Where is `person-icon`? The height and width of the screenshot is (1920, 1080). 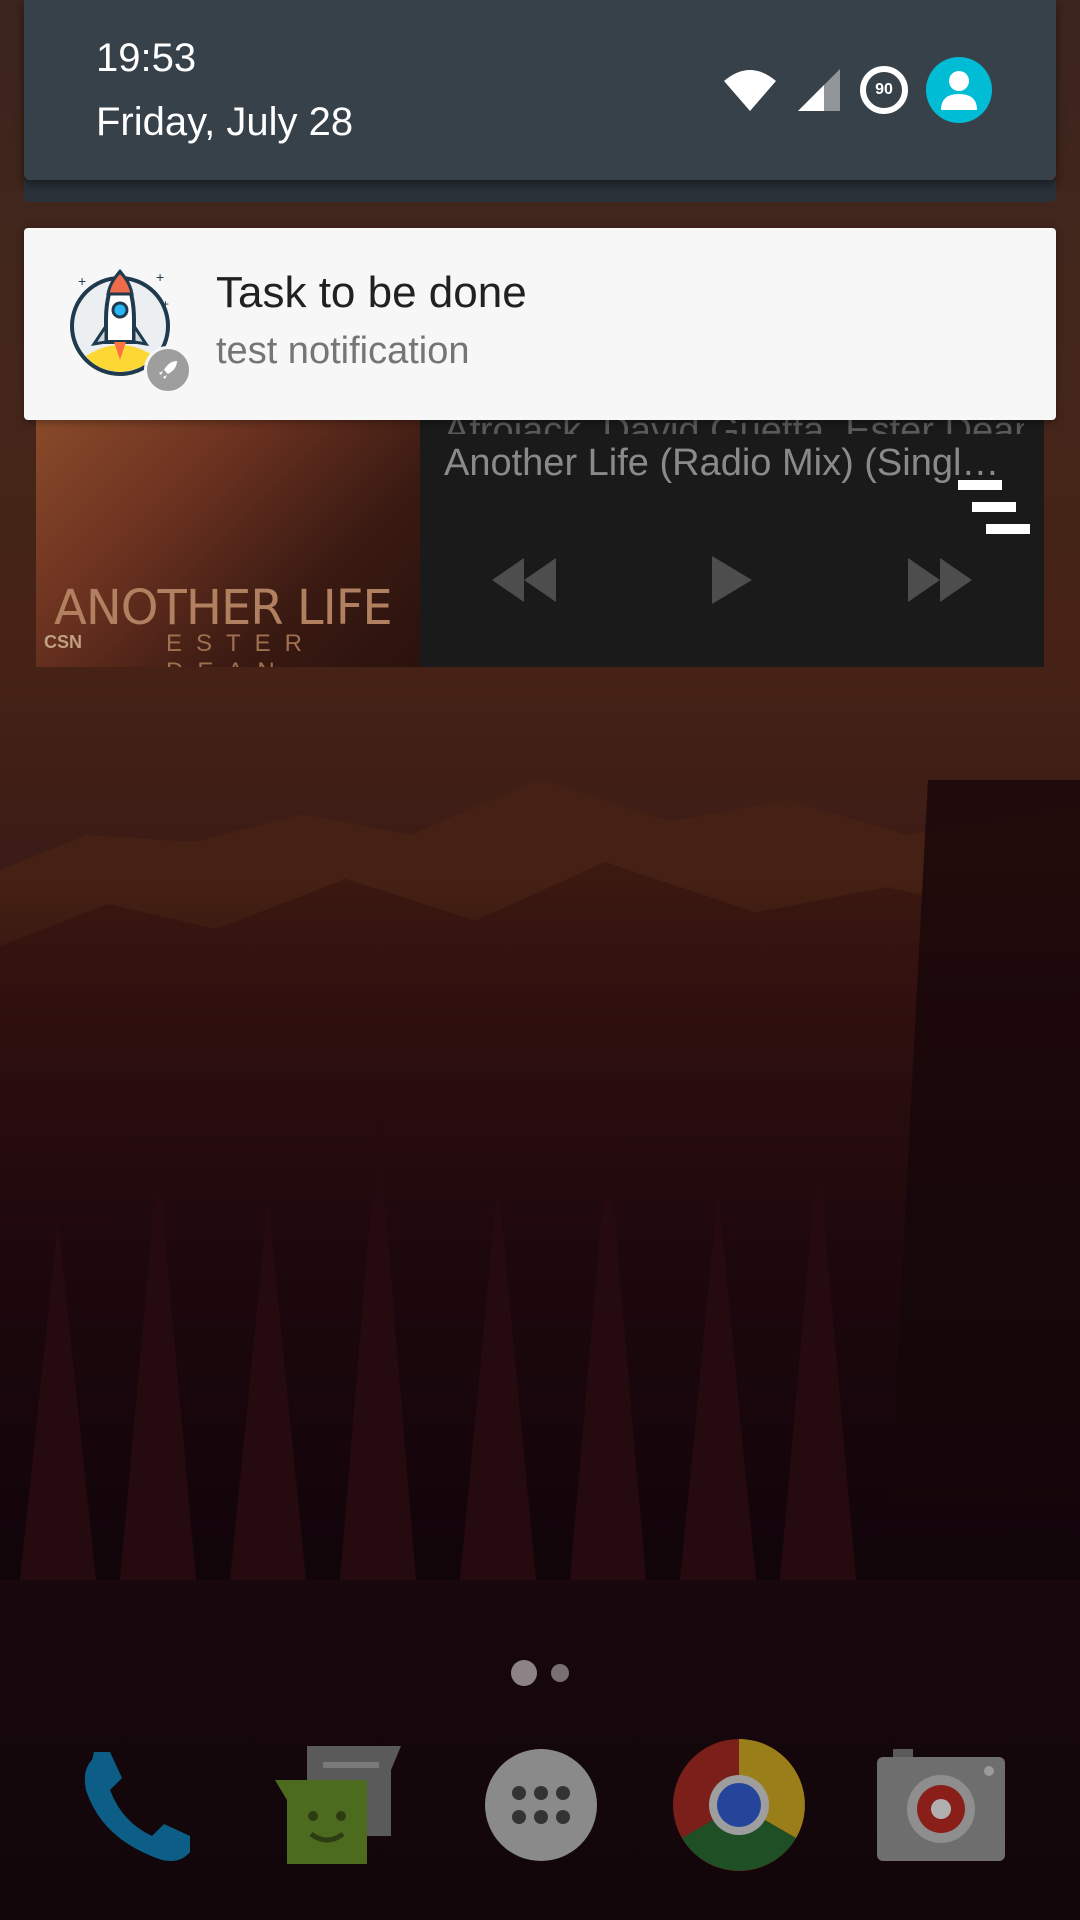
person-icon is located at coordinates (959, 90).